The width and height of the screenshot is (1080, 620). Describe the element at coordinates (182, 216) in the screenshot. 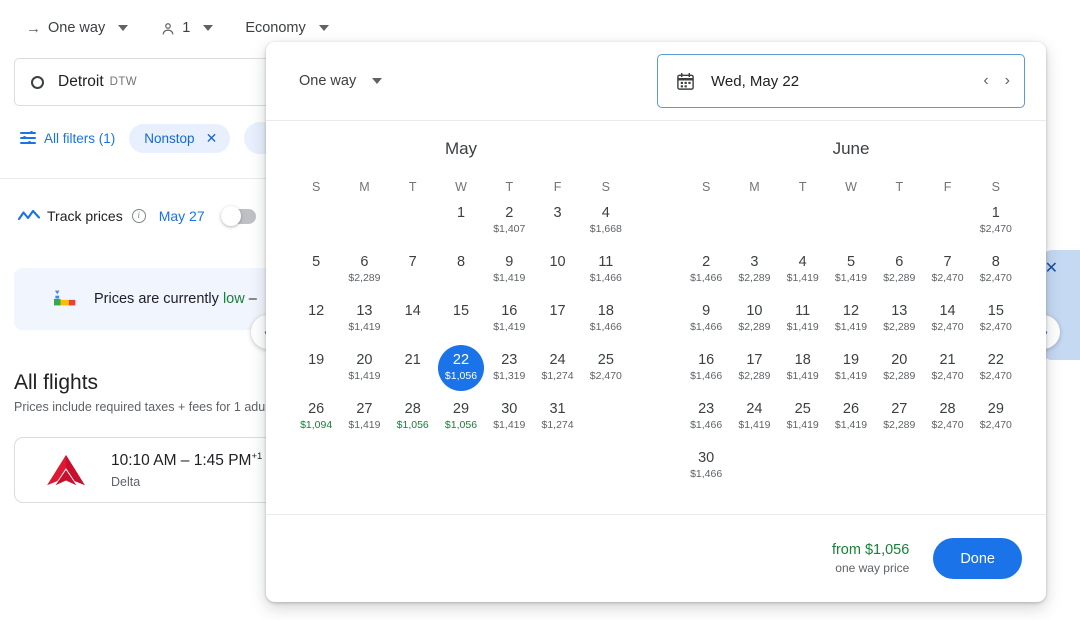

I see `track-prices-date: May 27` at that location.